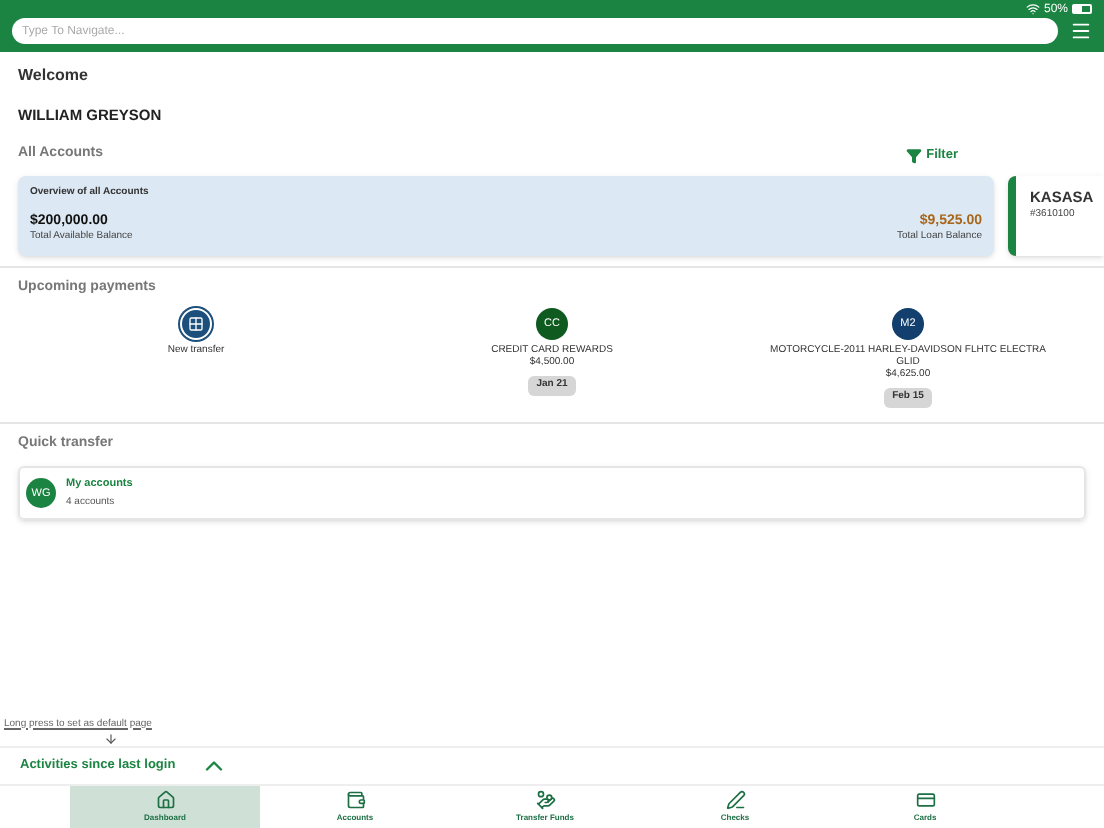  I want to click on wifi-icon, so click(1032, 9).